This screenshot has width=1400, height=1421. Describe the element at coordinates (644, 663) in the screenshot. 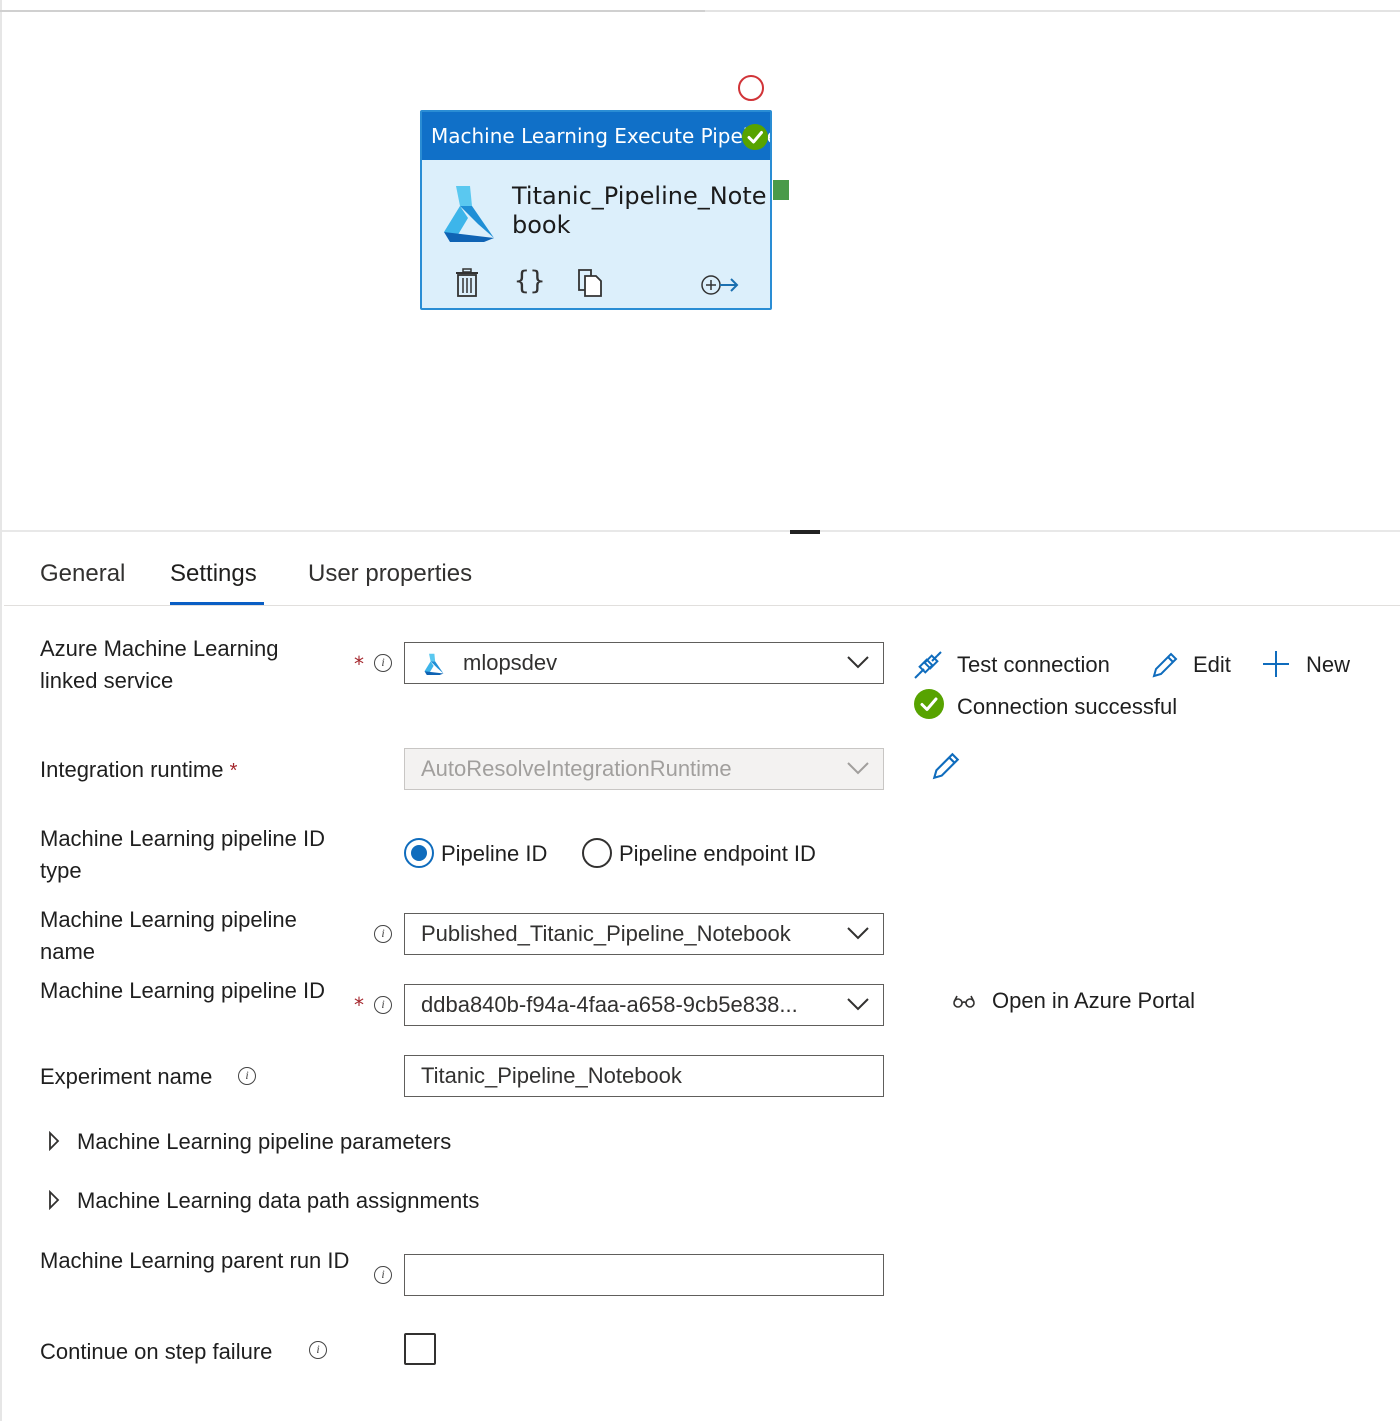

I see `linked-service-select: mlopsdev` at that location.